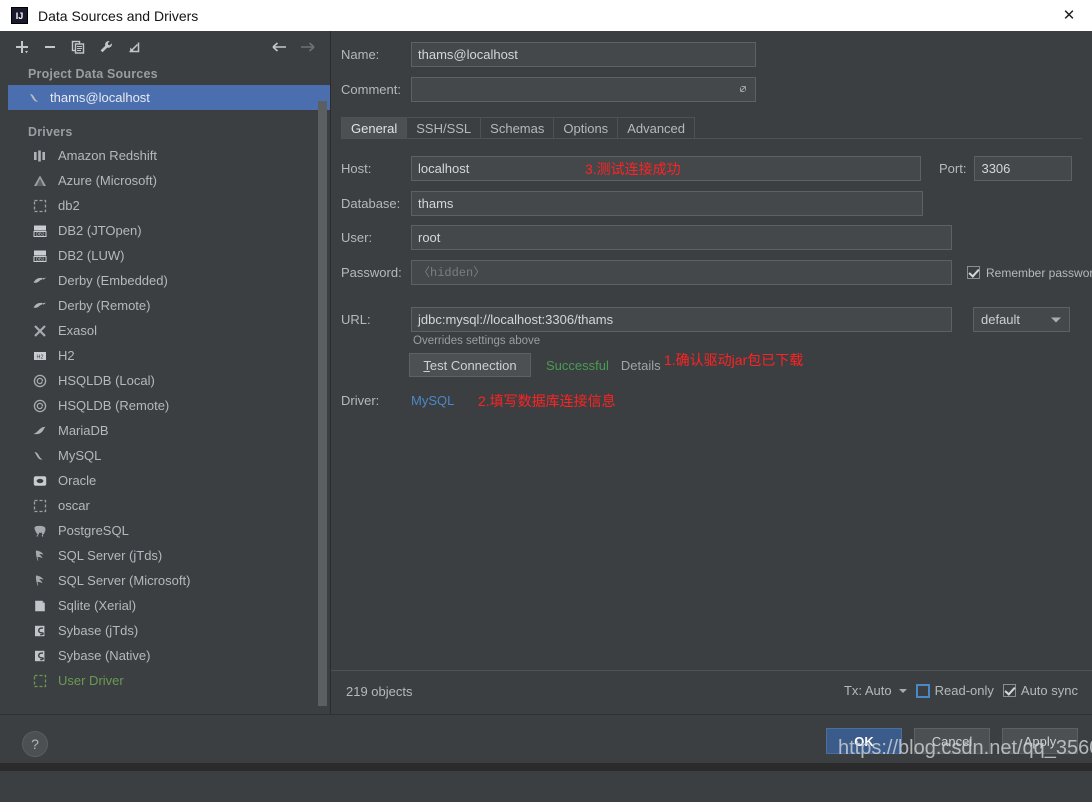  Describe the element at coordinates (169, 355) in the screenshot. I see `driver-item-h2: H2 H2` at that location.